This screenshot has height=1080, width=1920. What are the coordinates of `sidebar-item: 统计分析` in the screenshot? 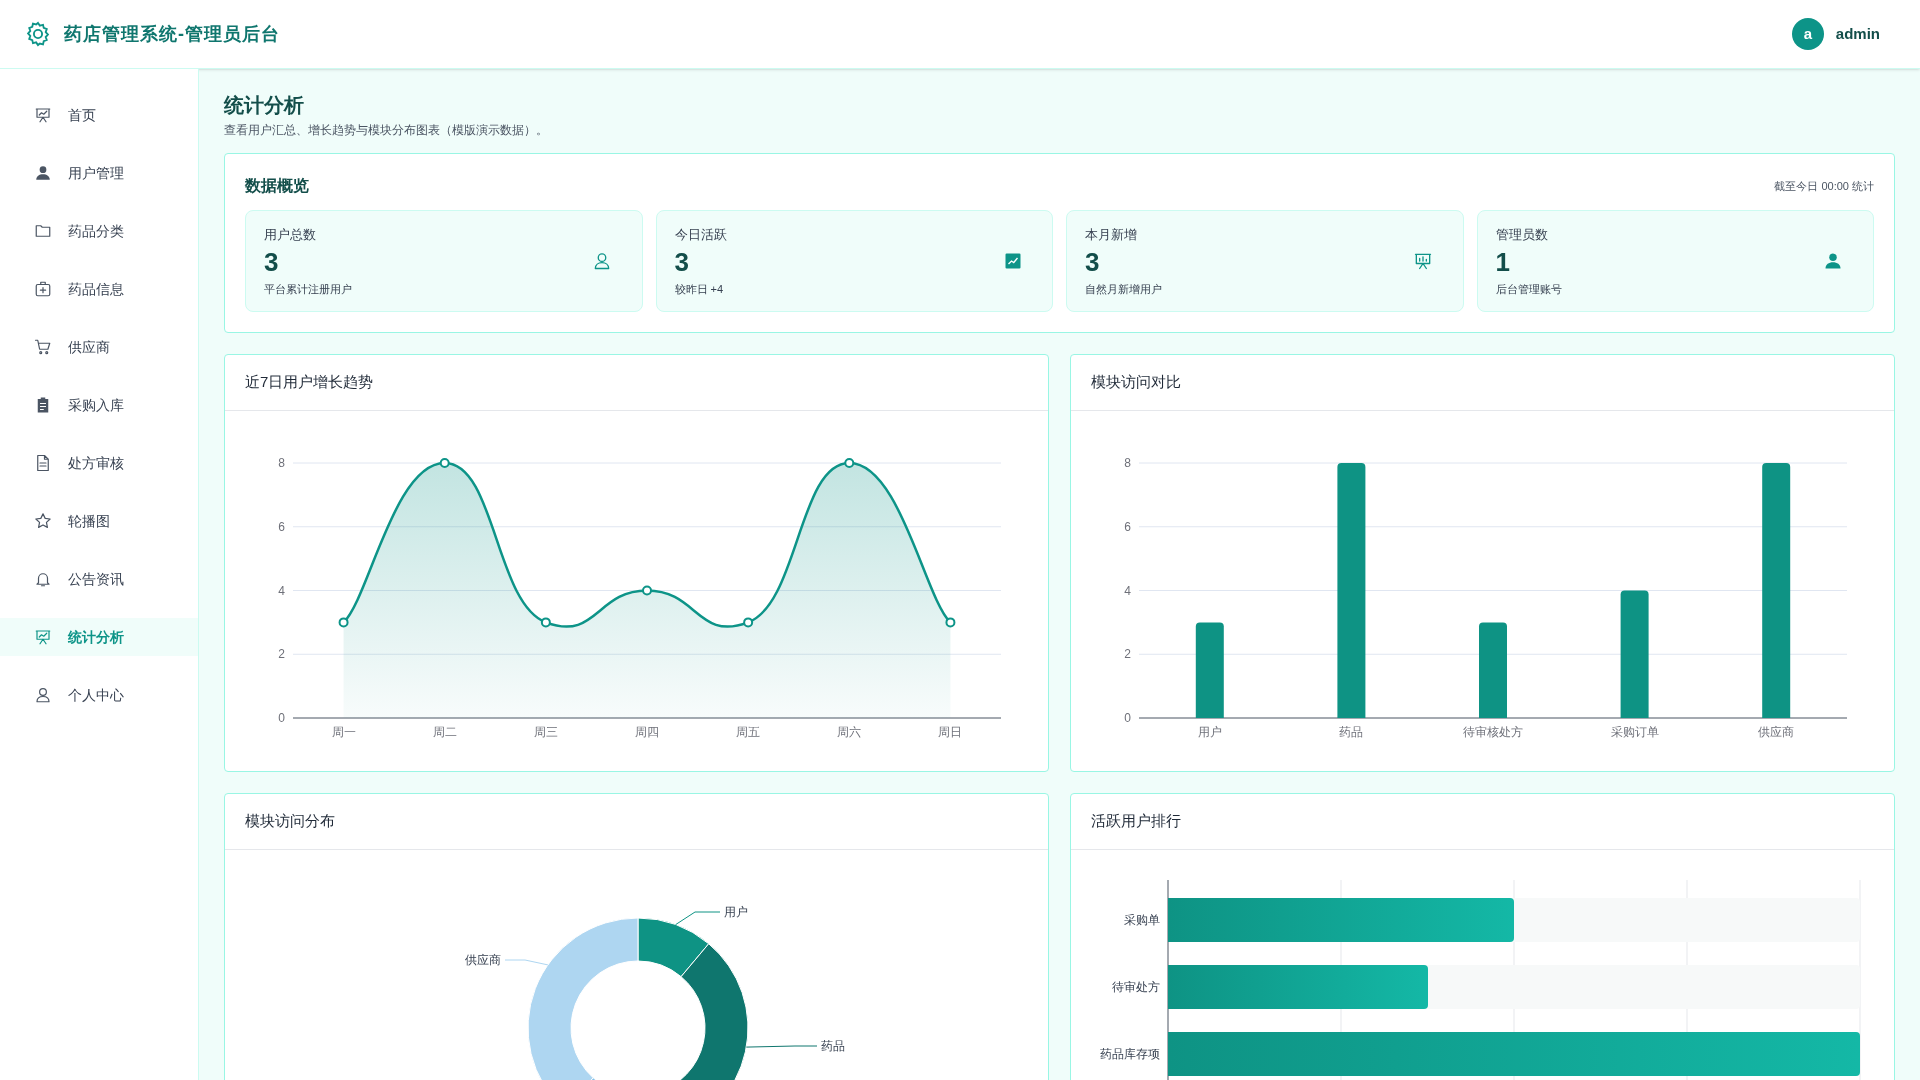 It's located at (99, 637).